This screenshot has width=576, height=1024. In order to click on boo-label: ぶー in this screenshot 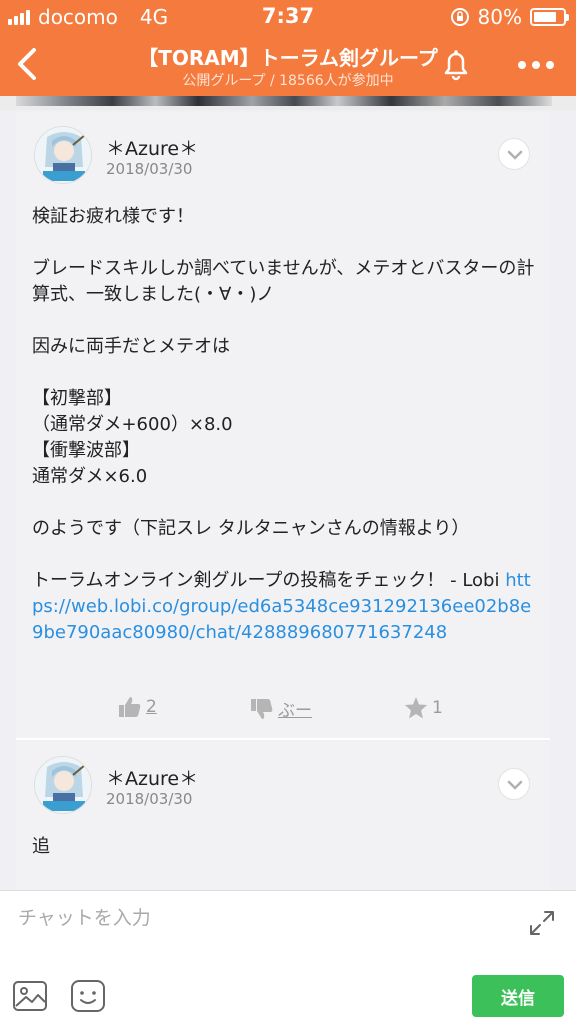, I will do `click(295, 711)`.